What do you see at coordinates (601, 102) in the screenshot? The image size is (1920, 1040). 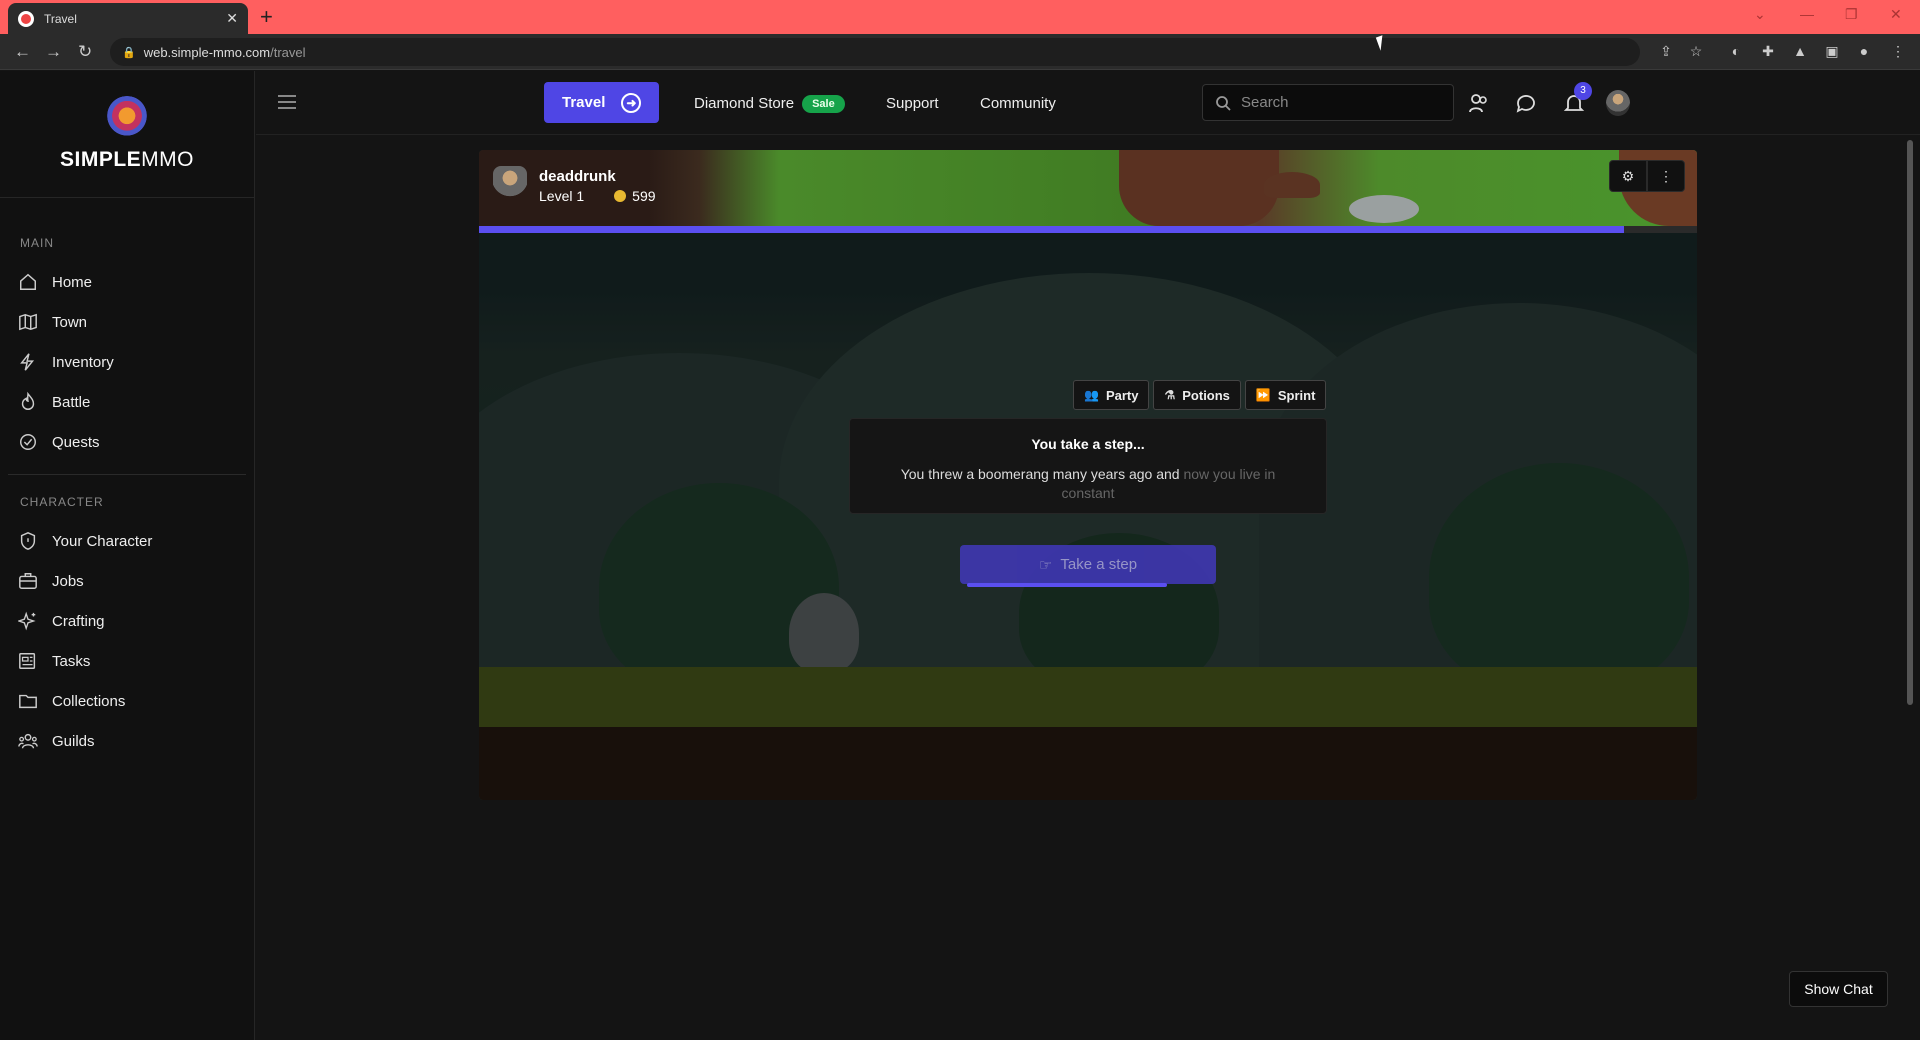 I see `travel-button: Travel ➜` at bounding box center [601, 102].